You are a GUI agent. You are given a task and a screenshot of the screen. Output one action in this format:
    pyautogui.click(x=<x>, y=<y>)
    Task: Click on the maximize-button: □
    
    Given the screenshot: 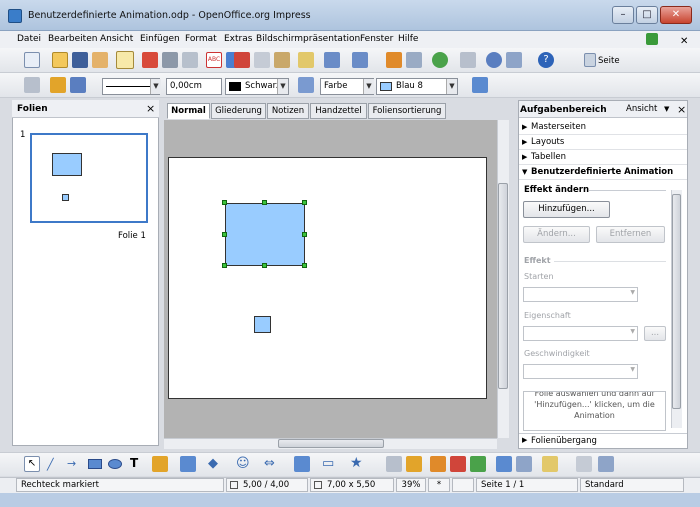 What is the action you would take?
    pyautogui.click(x=647, y=15)
    